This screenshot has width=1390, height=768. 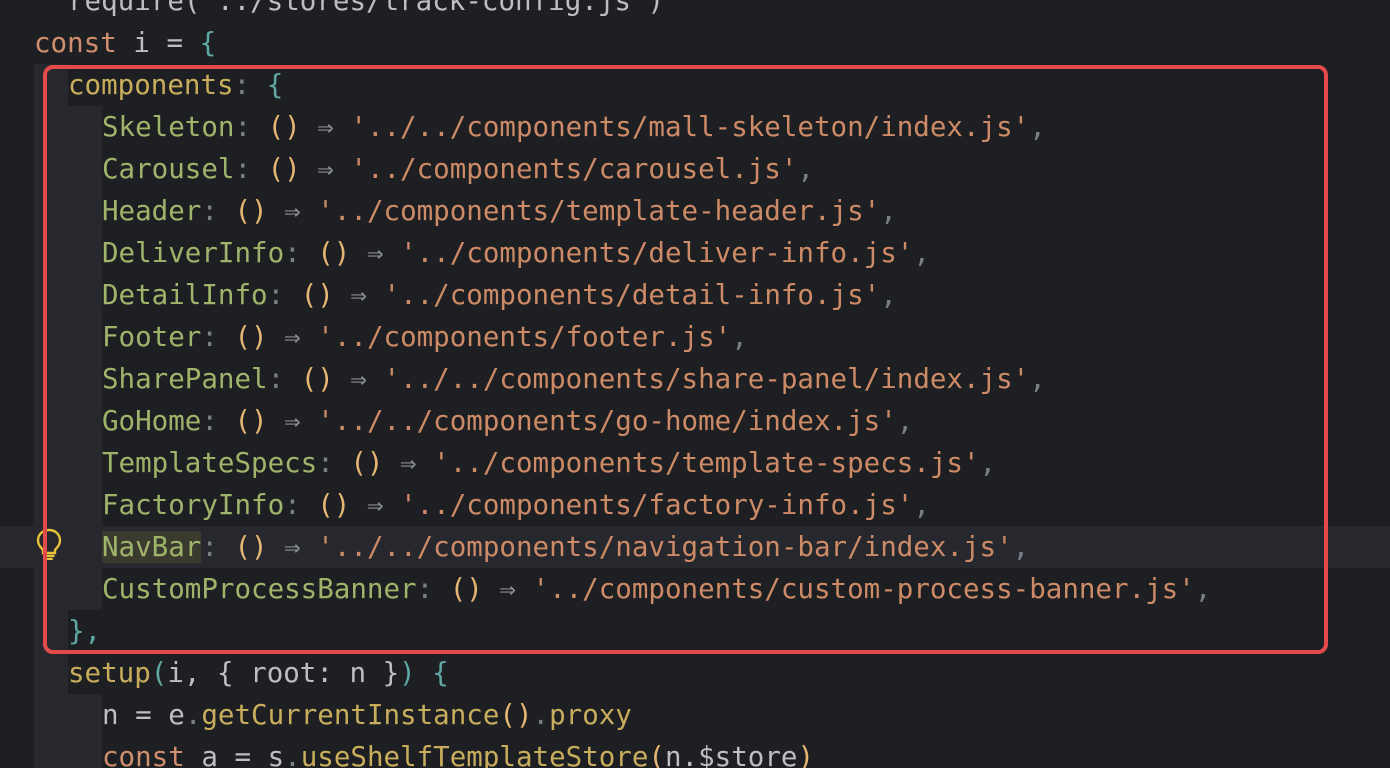 What do you see at coordinates (51, 416) in the screenshot?
I see `indent-guide-outer` at bounding box center [51, 416].